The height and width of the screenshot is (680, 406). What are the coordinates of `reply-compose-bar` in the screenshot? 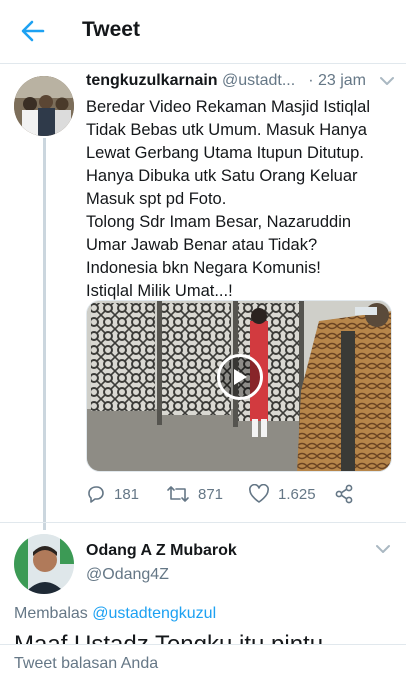 It's located at (203, 662).